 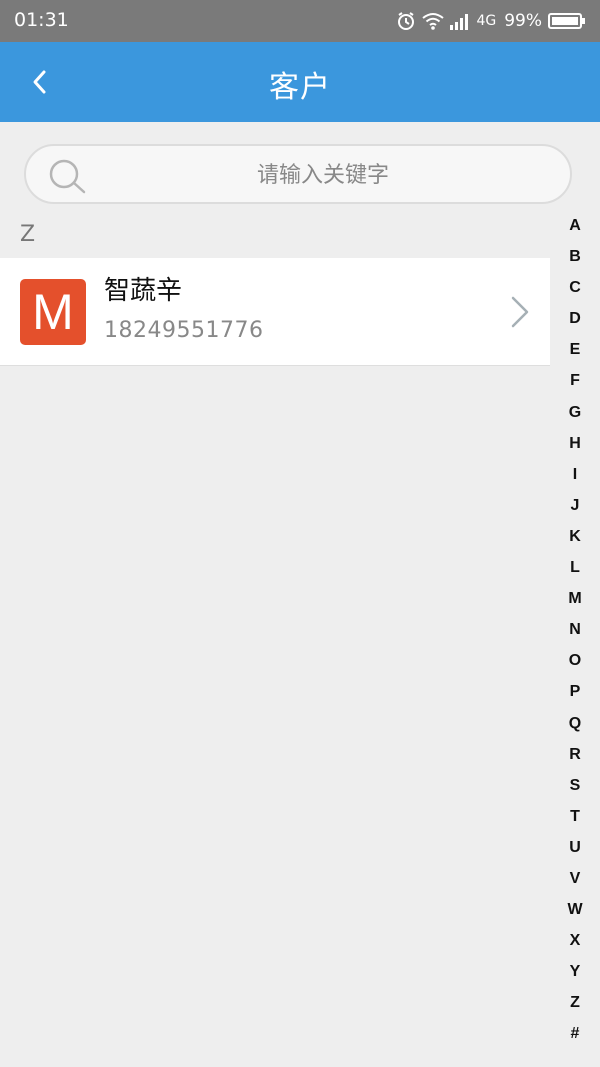 I want to click on index-letter: V, so click(x=575, y=882).